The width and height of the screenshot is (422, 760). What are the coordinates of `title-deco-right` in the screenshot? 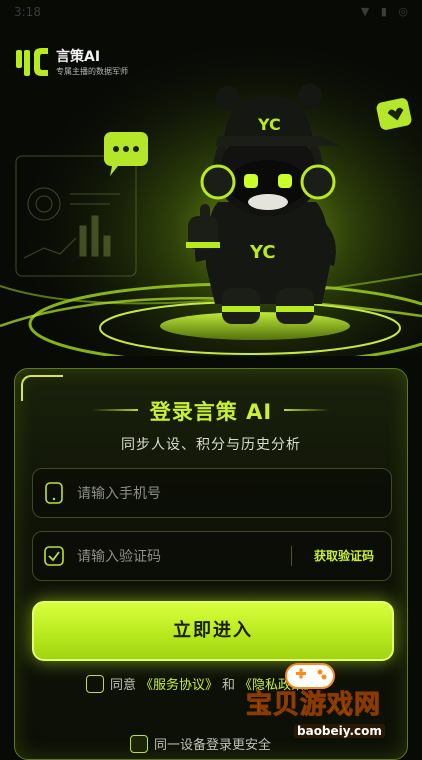 It's located at (307, 410).